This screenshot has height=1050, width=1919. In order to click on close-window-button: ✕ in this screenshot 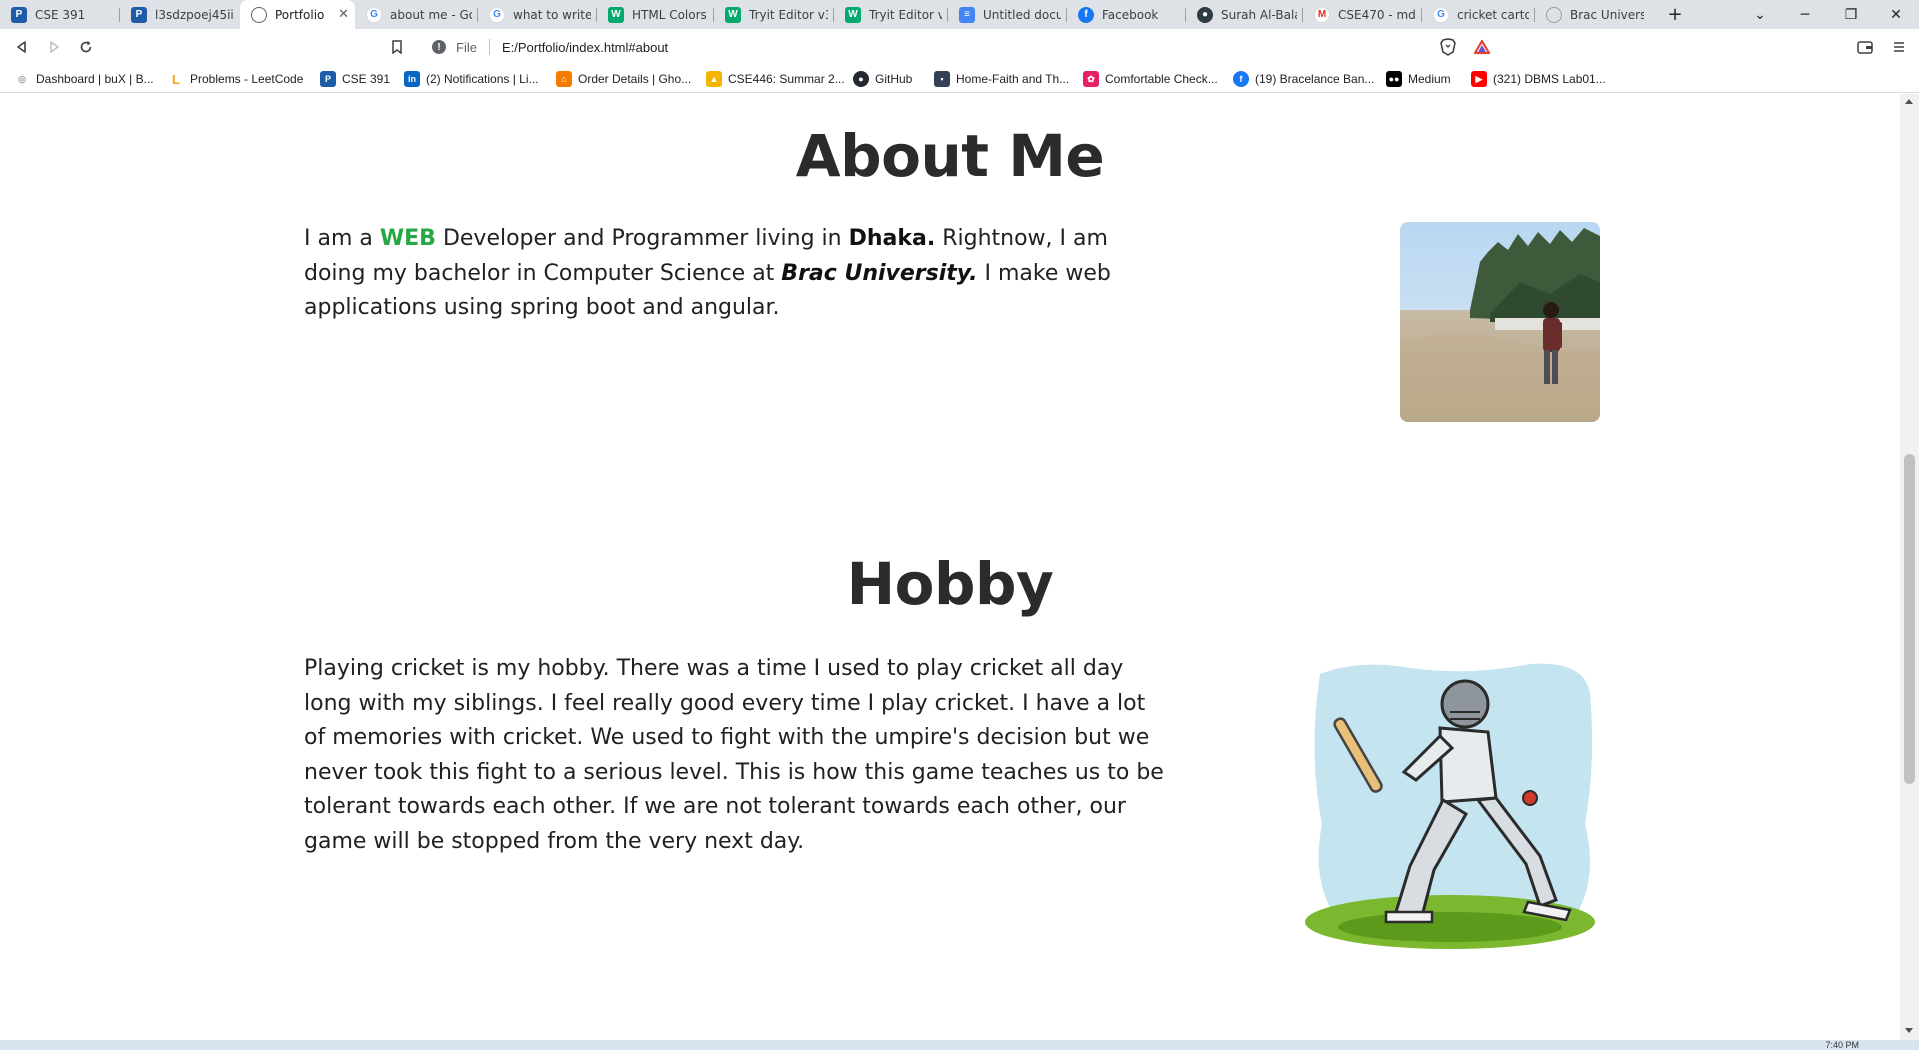, I will do `click(1896, 14)`.